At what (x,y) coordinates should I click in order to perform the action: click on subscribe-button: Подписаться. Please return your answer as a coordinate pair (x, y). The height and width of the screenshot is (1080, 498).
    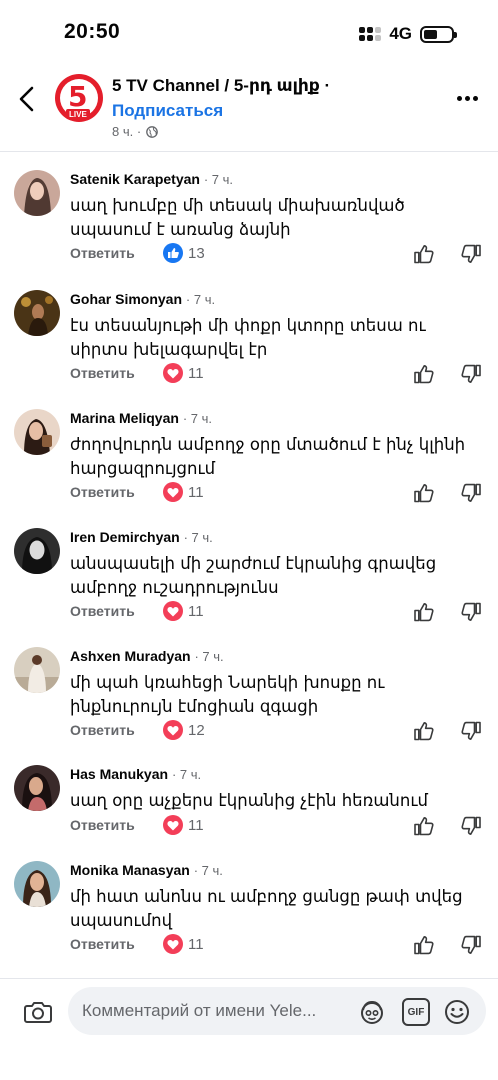
    Looking at the image, I should click on (167, 111).